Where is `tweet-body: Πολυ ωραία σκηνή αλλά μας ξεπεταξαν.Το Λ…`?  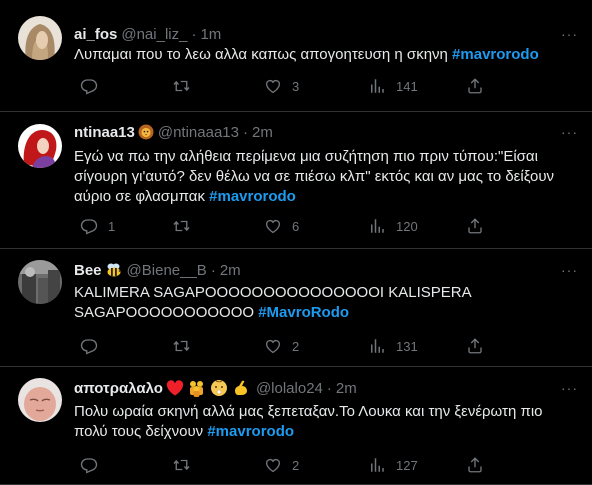
tweet-body: Πολυ ωραία σκηνή αλλά μας ξεπεταξαν.Το Λ… is located at coordinates (308, 421).